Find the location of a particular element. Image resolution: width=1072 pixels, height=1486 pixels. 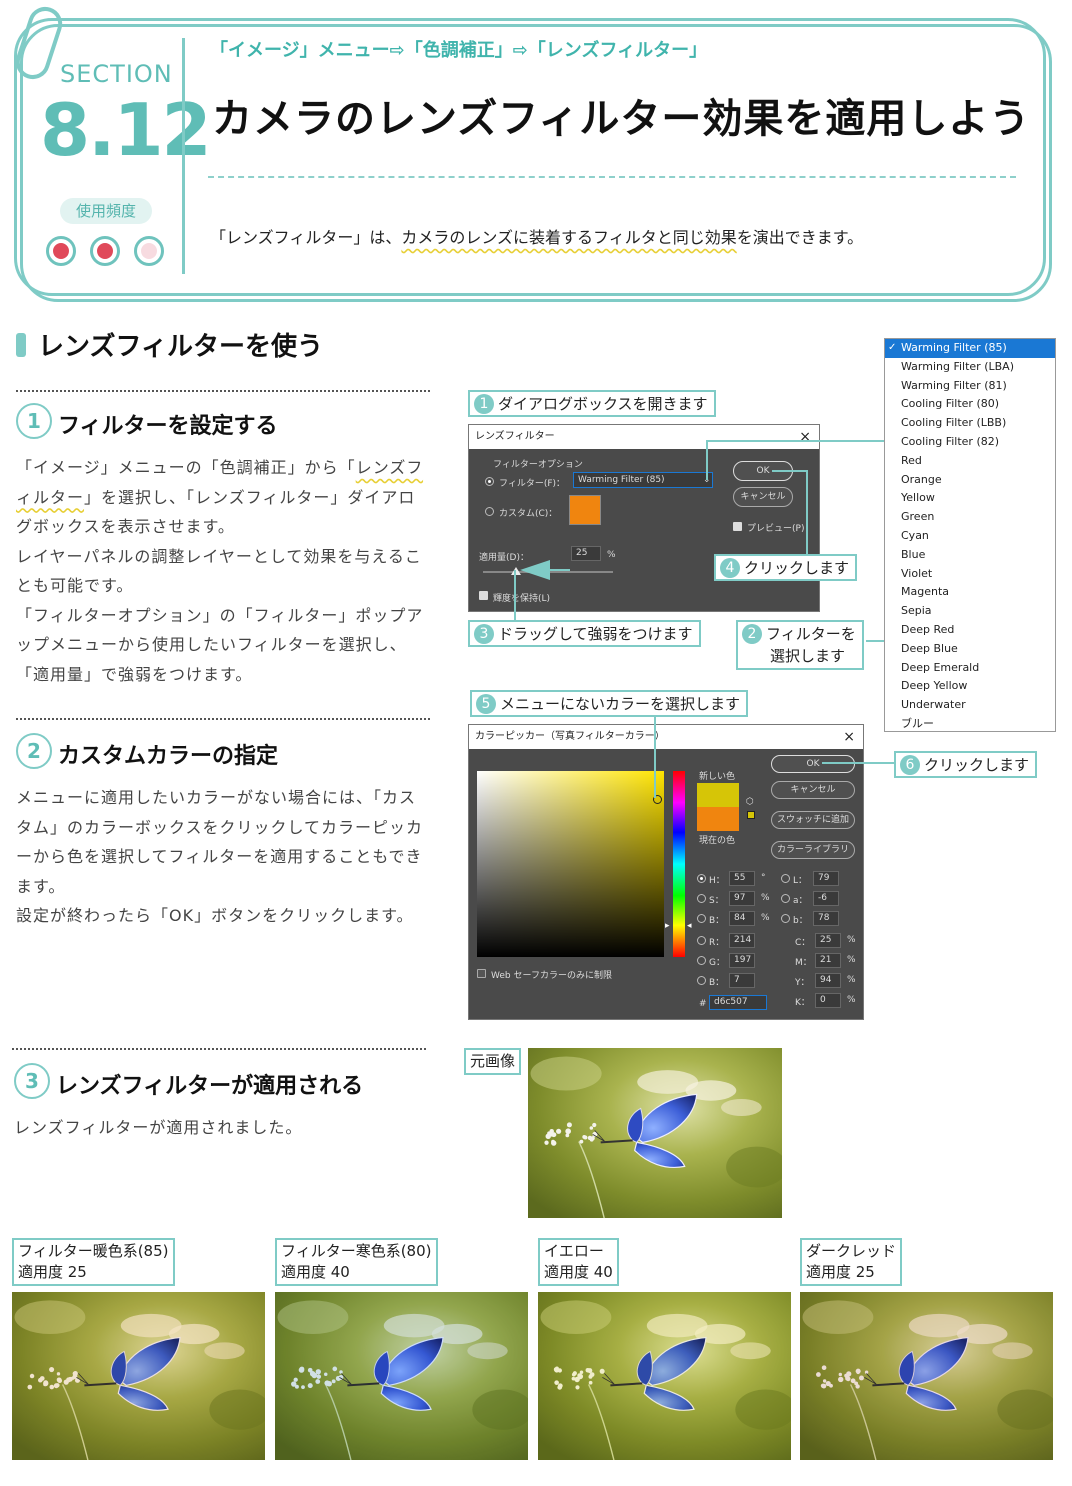

preview-checkbox is located at coordinates (737, 526).